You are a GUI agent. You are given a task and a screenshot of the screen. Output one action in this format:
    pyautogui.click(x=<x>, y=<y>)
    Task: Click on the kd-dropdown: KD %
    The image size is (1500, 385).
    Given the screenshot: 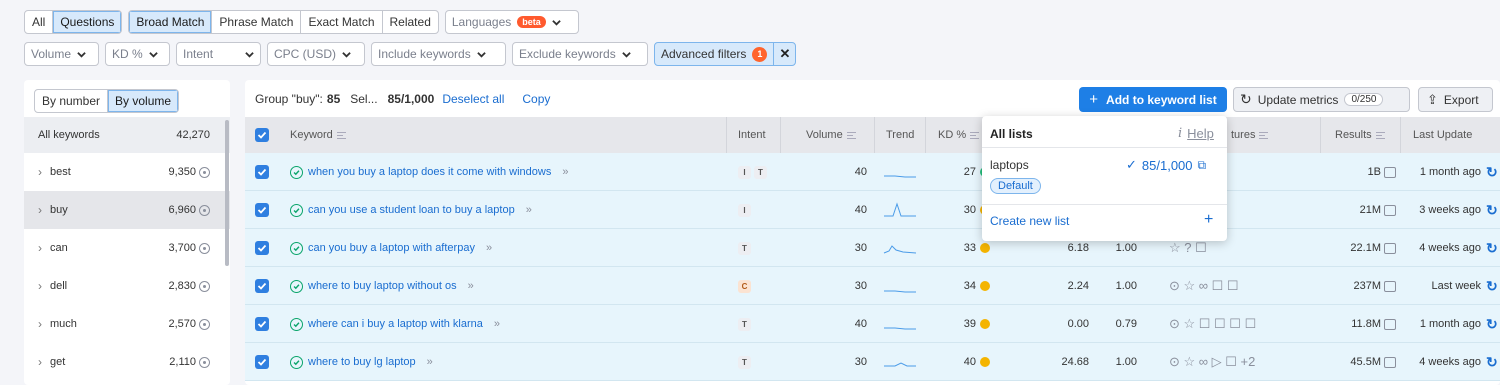 What is the action you would take?
    pyautogui.click(x=137, y=54)
    